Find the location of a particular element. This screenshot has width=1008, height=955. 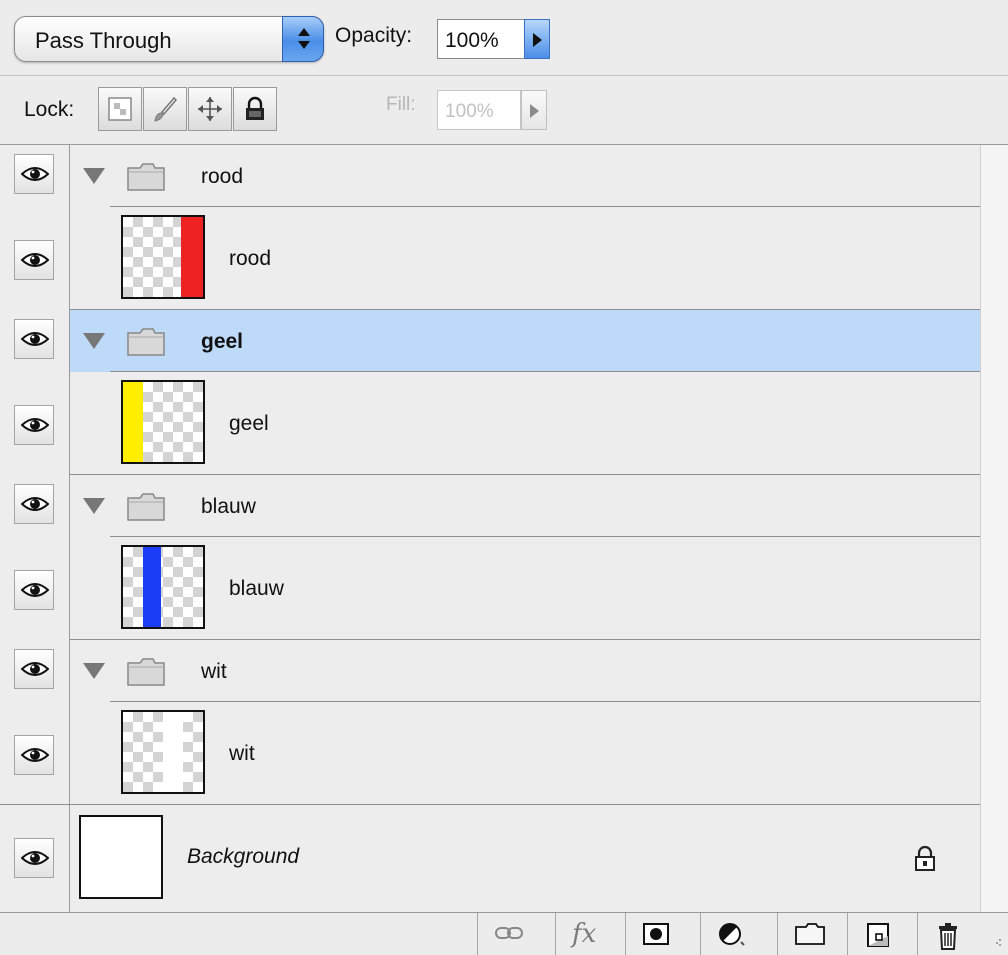

fill-slider-button is located at coordinates (534, 110).